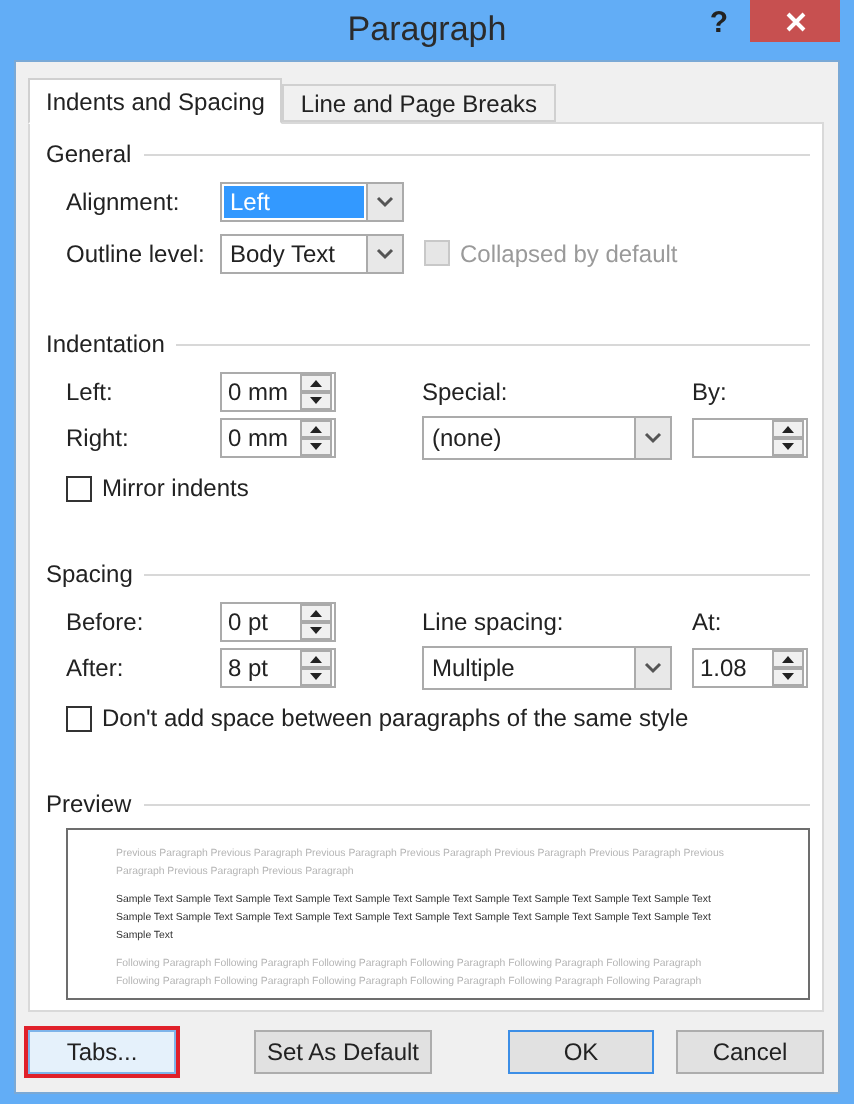 This screenshot has width=854, height=1104. Describe the element at coordinates (750, 1052) in the screenshot. I see `dialog-button: Cancel` at that location.